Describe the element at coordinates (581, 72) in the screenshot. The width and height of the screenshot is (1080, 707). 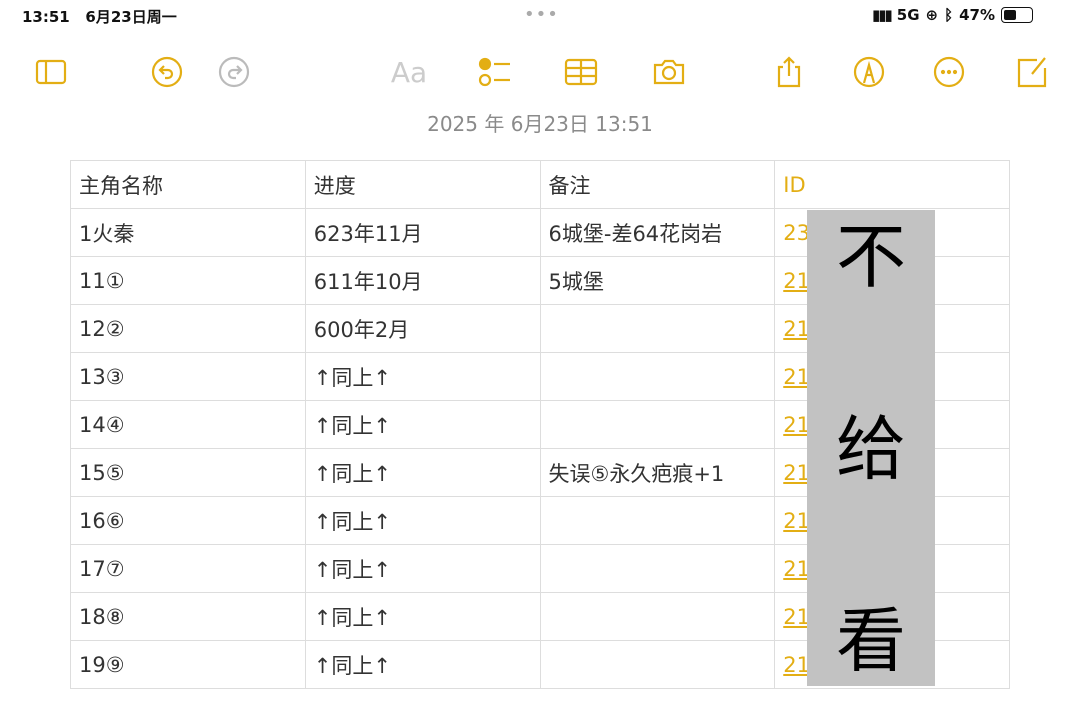
I see `table-icon` at that location.